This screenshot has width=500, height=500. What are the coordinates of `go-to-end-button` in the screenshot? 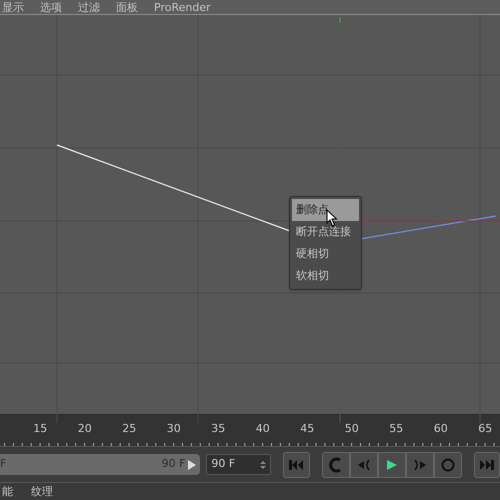 It's located at (487, 465).